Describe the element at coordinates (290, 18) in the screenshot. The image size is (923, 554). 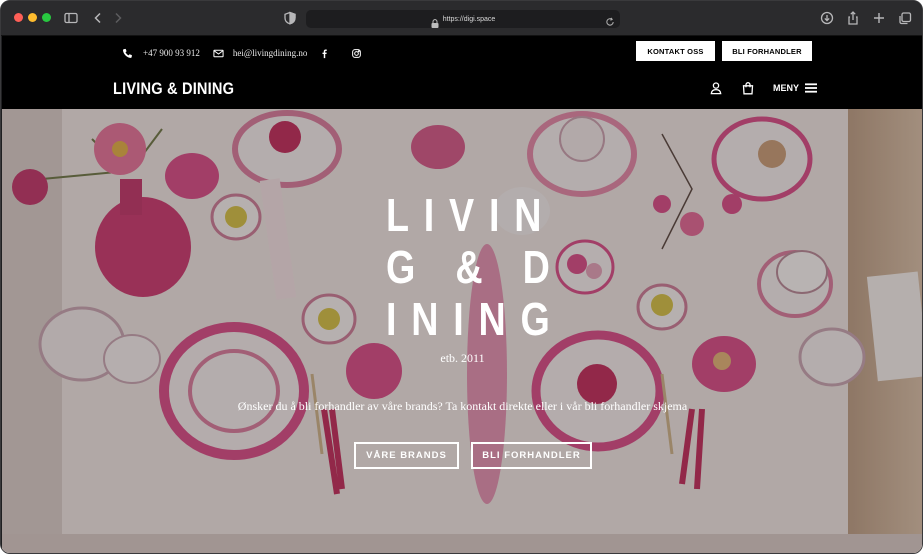
I see `shield-icon` at that location.